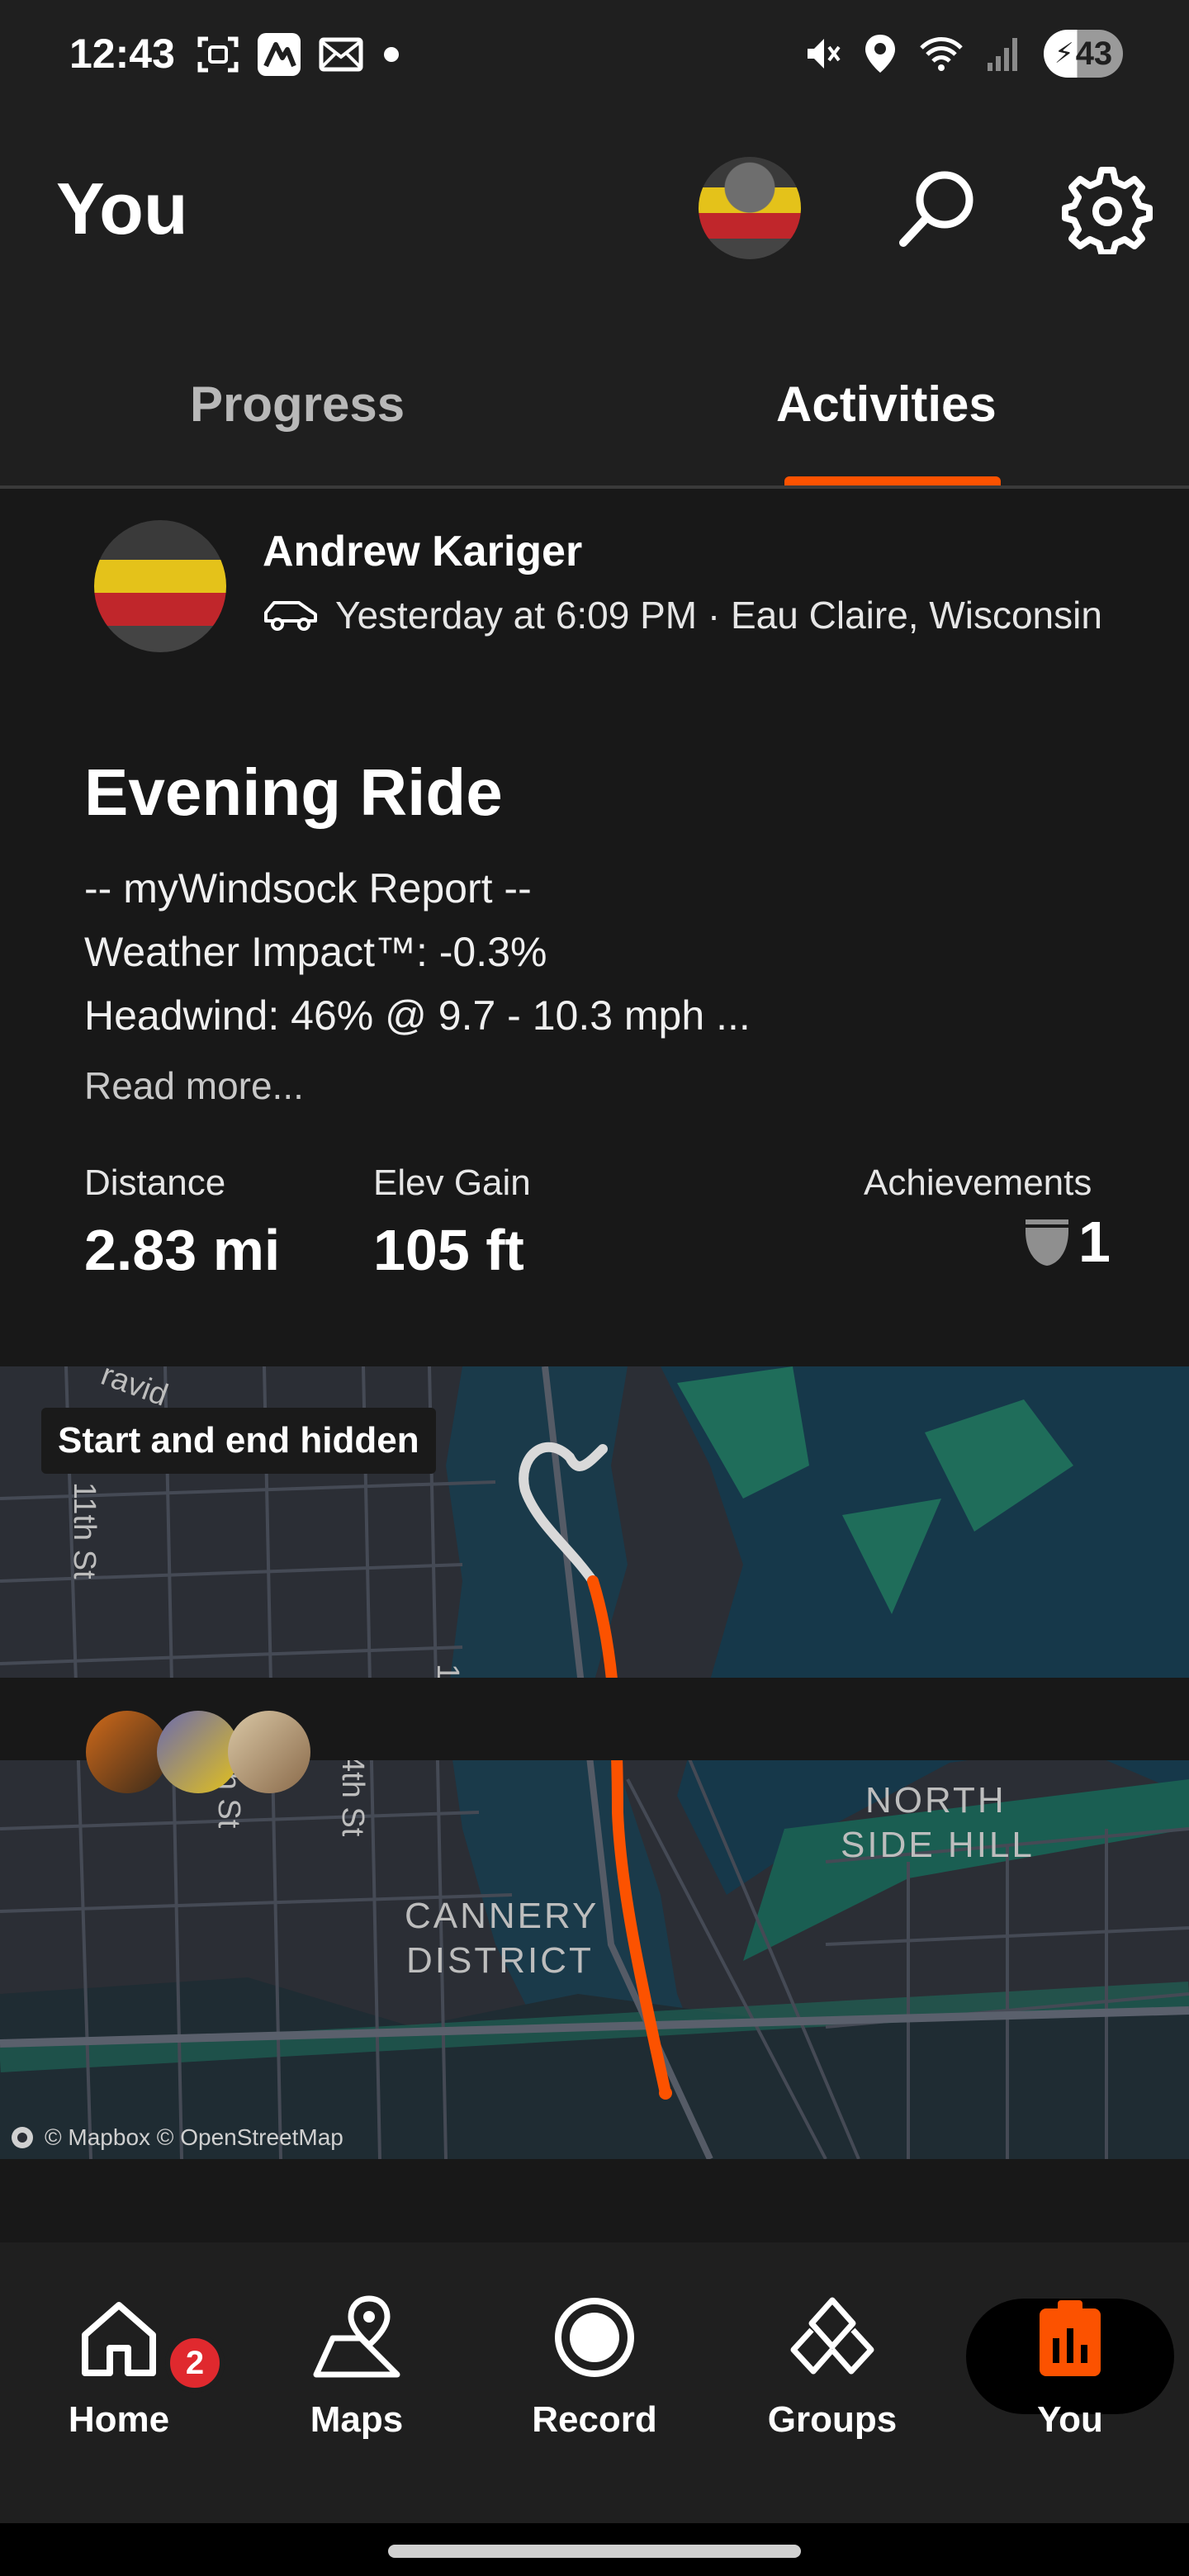 The height and width of the screenshot is (2576, 1189). I want to click on avatar, so click(750, 208).